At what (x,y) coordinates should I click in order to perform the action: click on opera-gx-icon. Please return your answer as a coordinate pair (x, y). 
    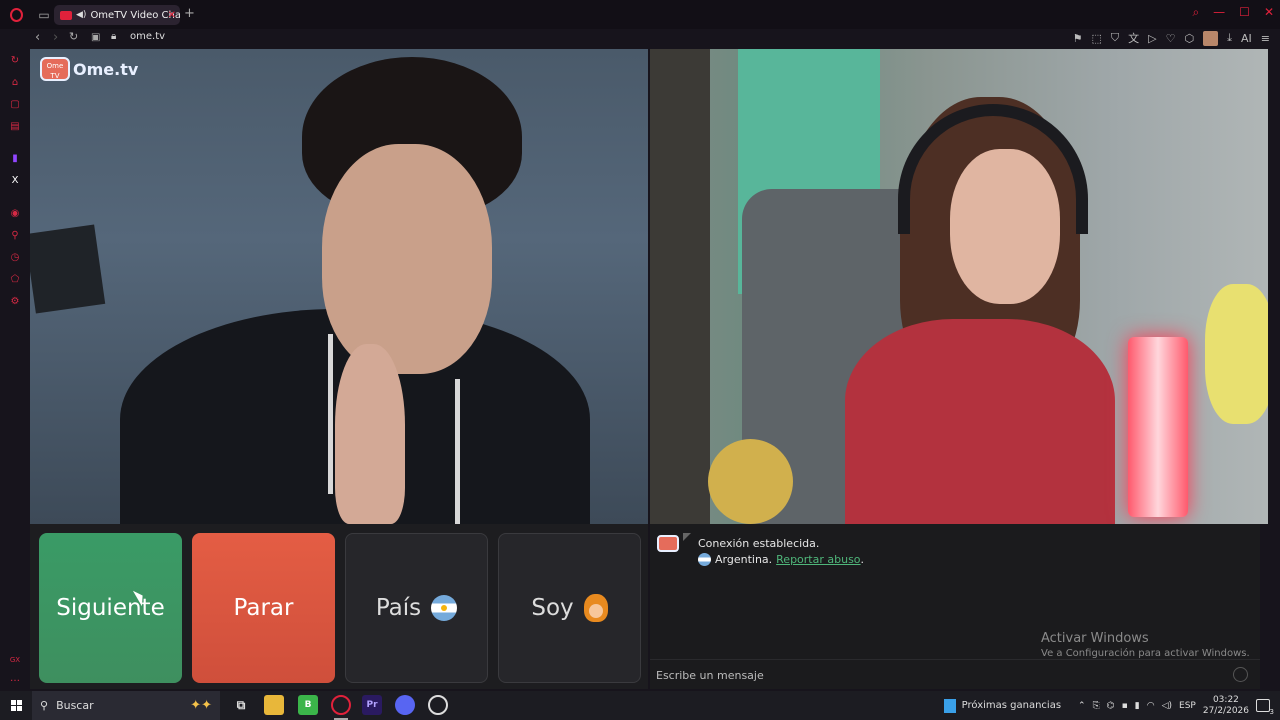
    Looking at the image, I should click on (341, 705).